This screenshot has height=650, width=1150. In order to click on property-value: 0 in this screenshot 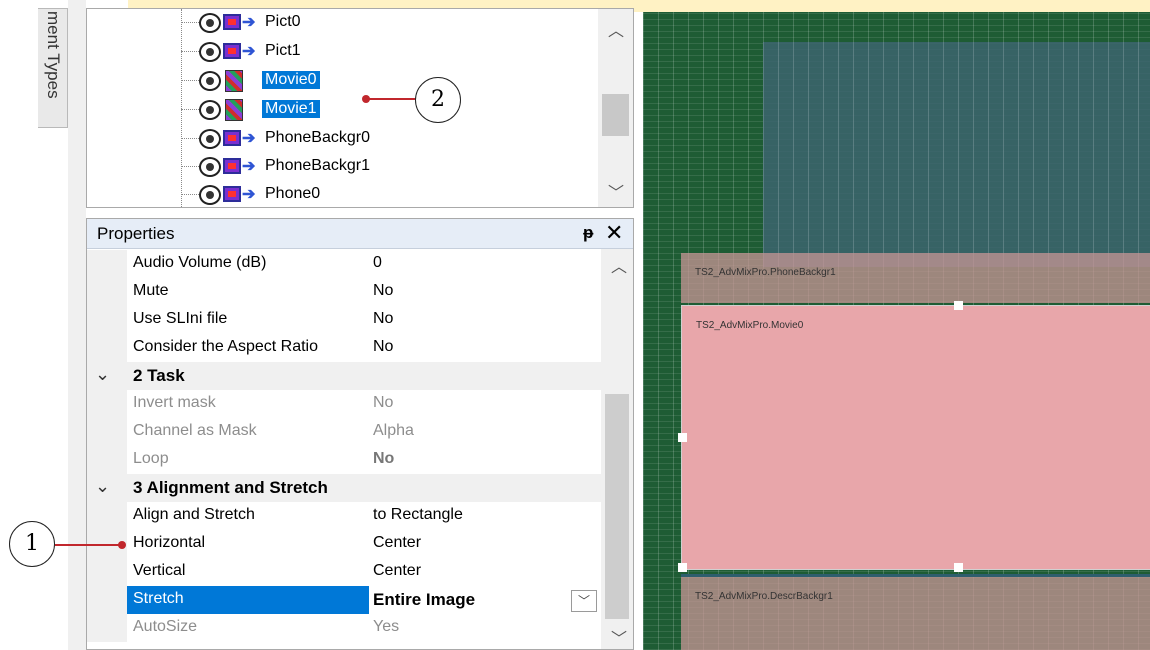, I will do `click(377, 263)`.